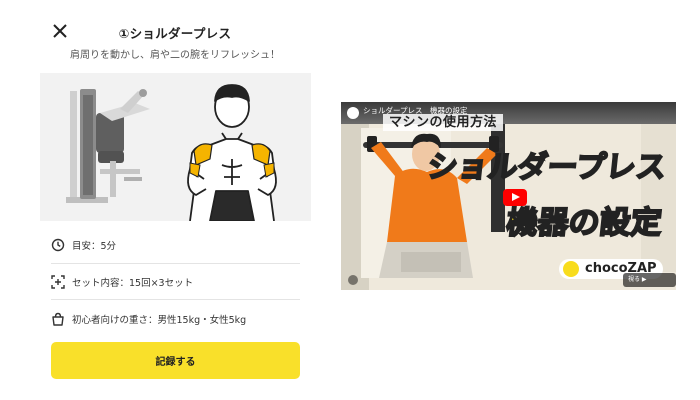 This screenshot has width=700, height=400. What do you see at coordinates (547, 167) in the screenshot?
I see `video-headline-1: ショルダープレス` at bounding box center [547, 167].